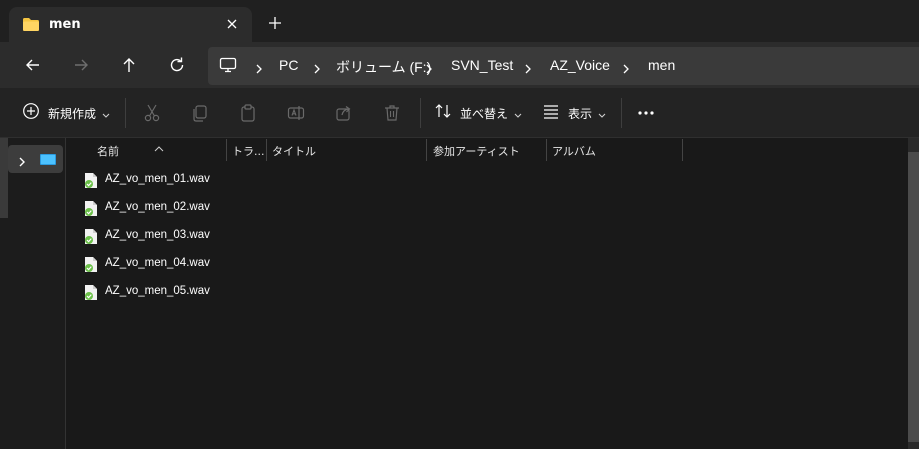  Describe the element at coordinates (482, 65) in the screenshot. I see `breadcrumb-svn-test: SVN_Test` at that location.